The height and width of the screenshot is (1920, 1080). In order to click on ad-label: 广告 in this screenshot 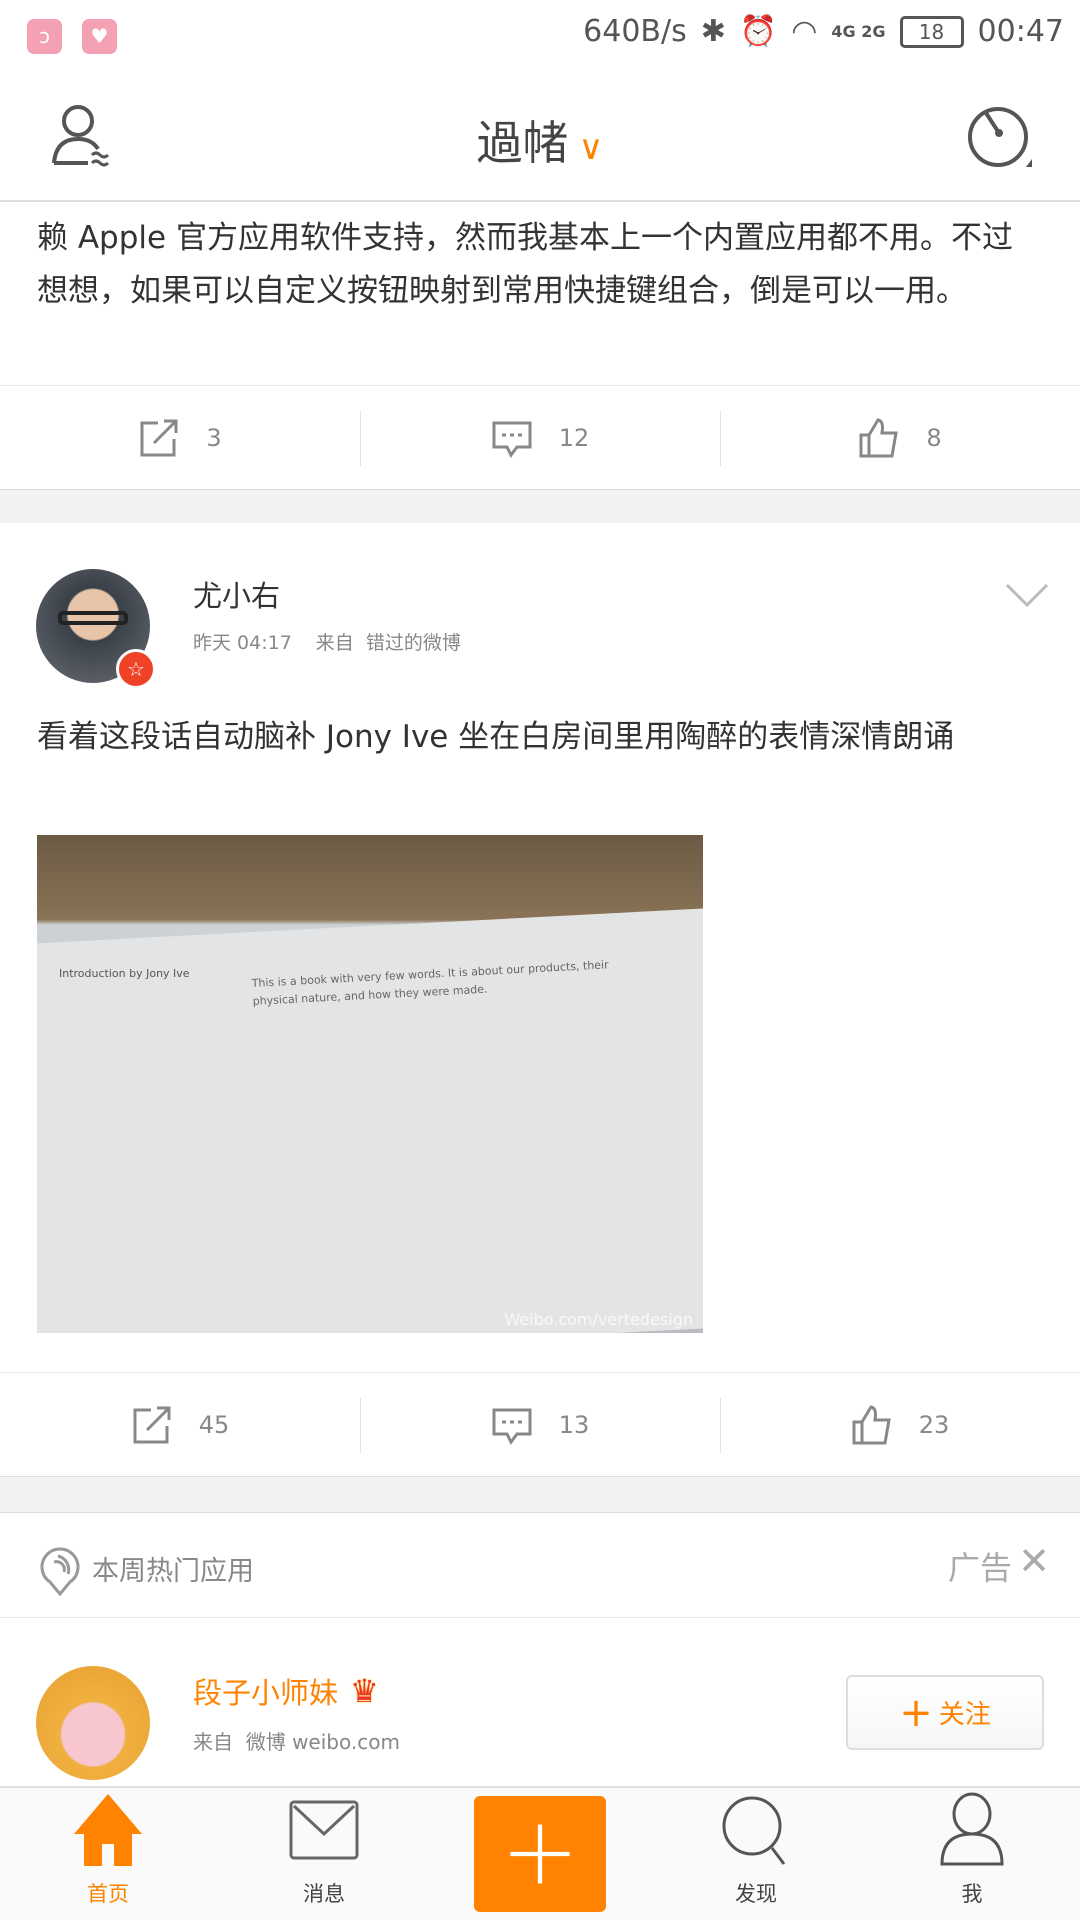, I will do `click(979, 1568)`.